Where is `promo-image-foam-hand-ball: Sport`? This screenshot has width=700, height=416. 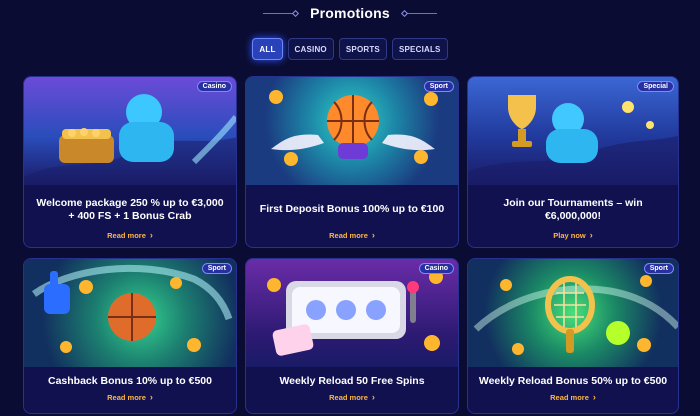 promo-image-foam-hand-ball: Sport is located at coordinates (130, 313).